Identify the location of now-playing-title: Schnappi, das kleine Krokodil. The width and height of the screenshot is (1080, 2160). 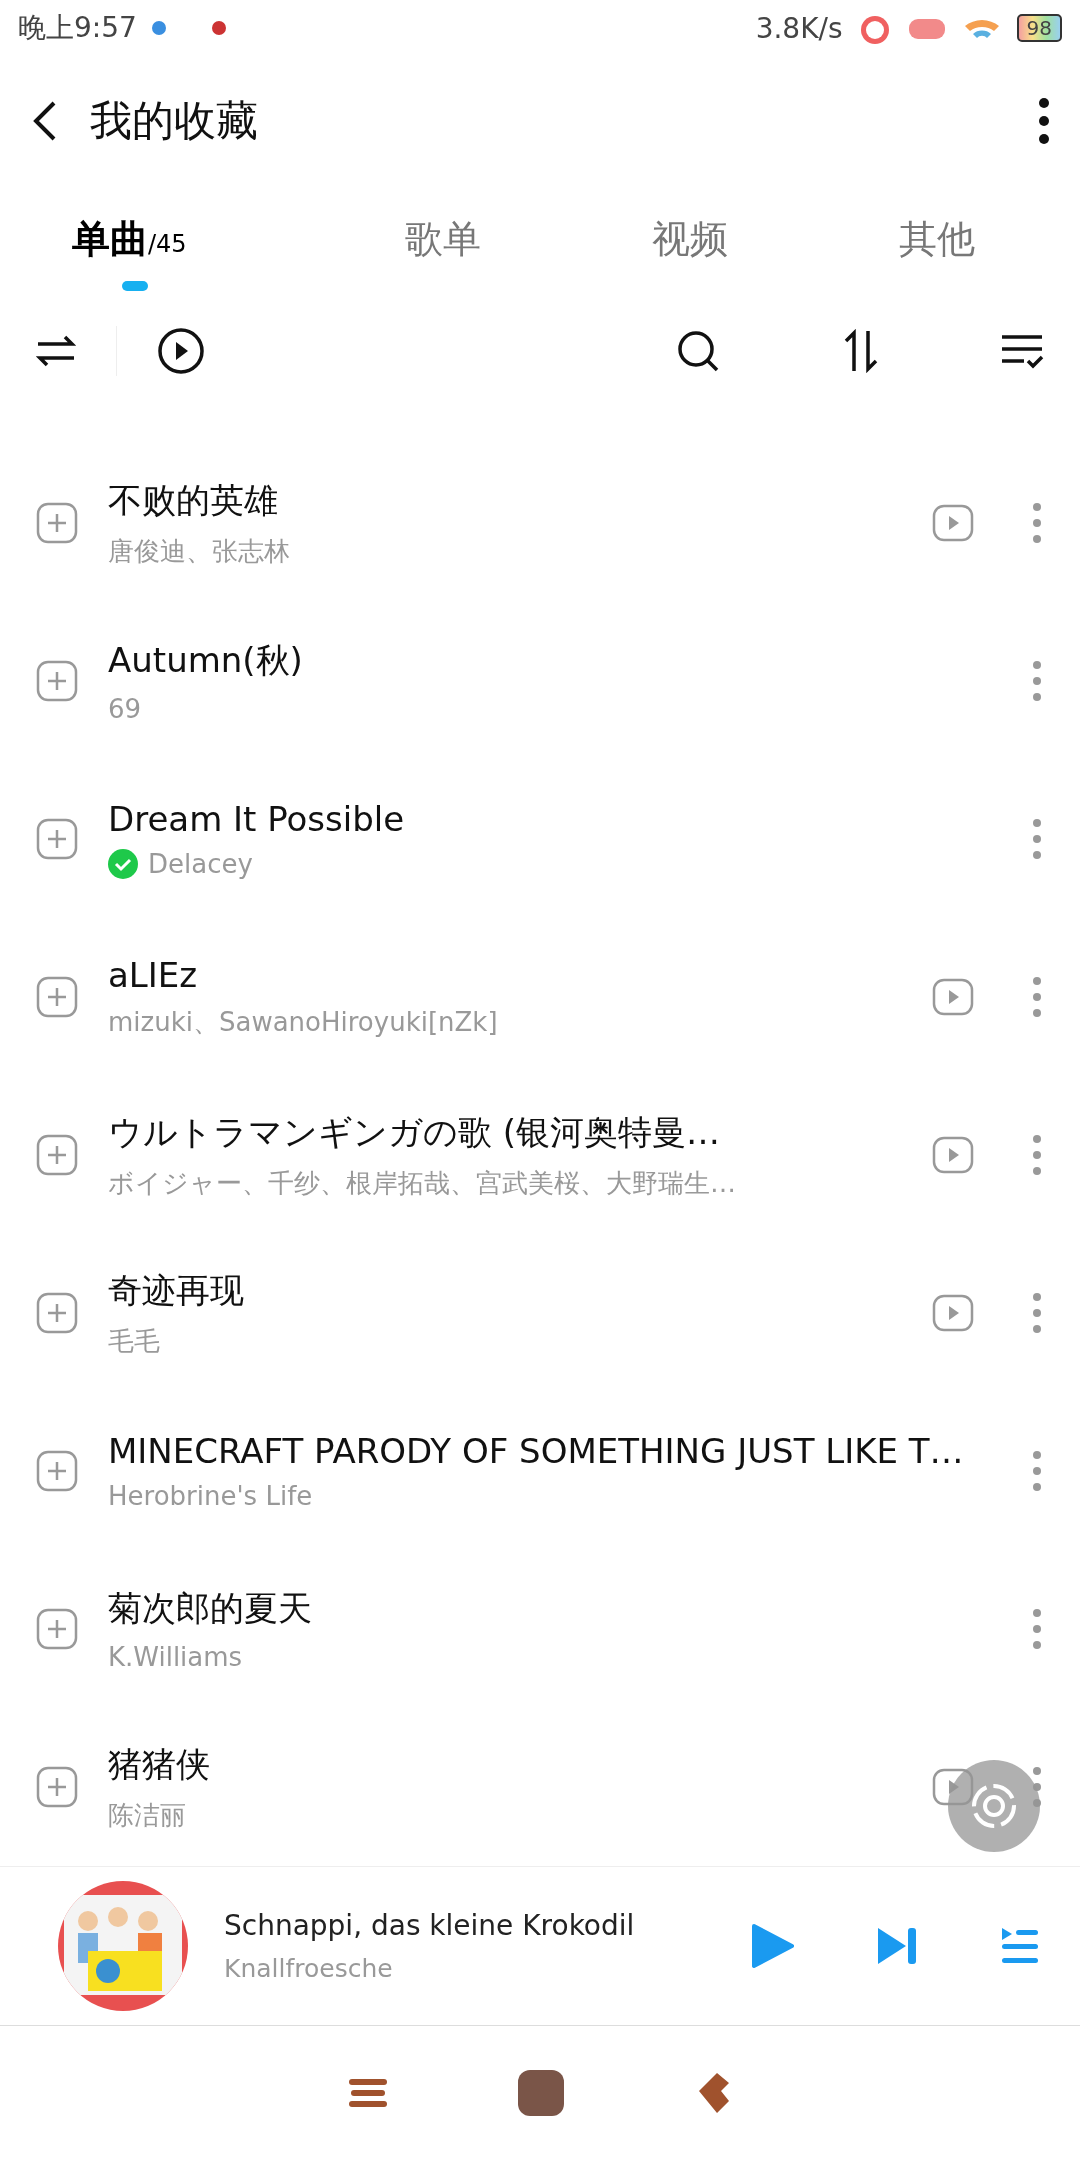
(430, 1925).